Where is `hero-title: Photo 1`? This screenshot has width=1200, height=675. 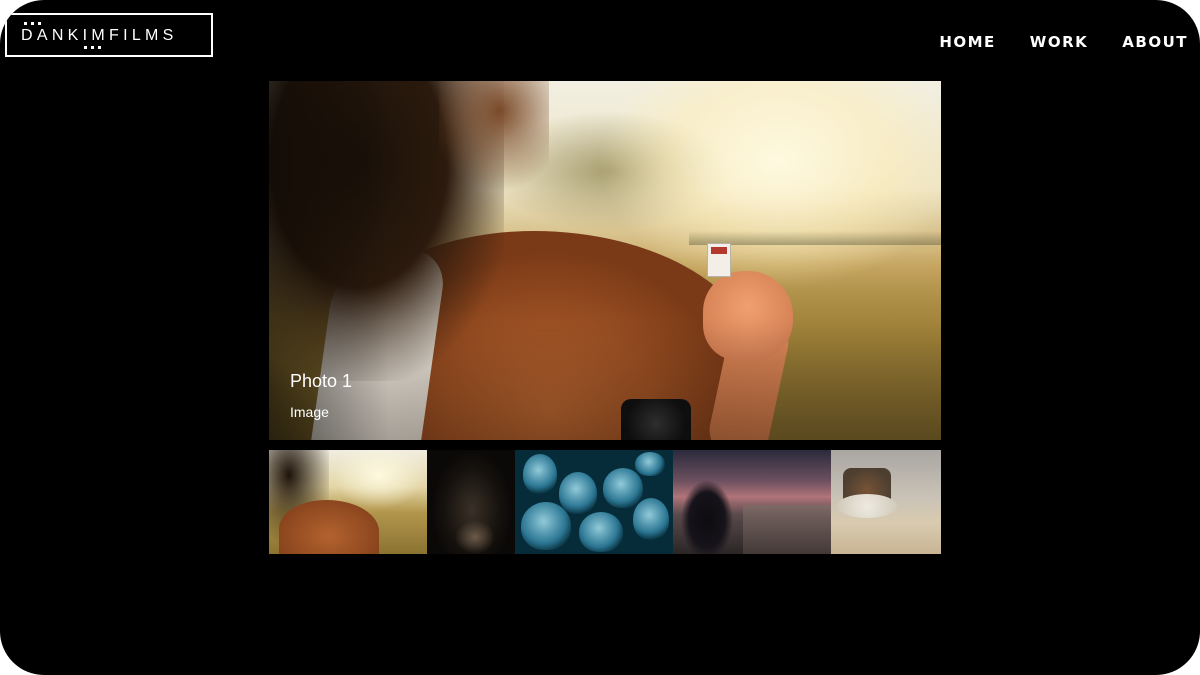
hero-title: Photo 1 is located at coordinates (321, 381).